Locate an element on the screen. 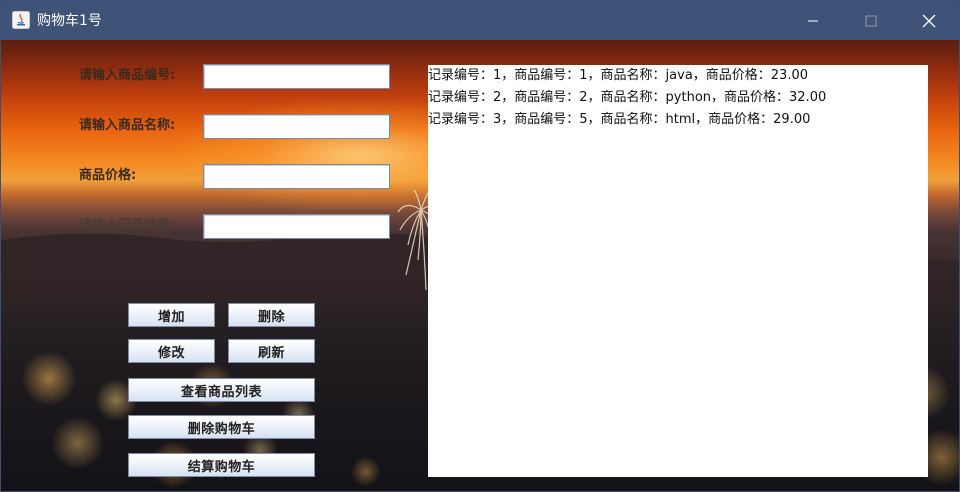 The width and height of the screenshot is (960, 492). maximize-button is located at coordinates (871, 20).